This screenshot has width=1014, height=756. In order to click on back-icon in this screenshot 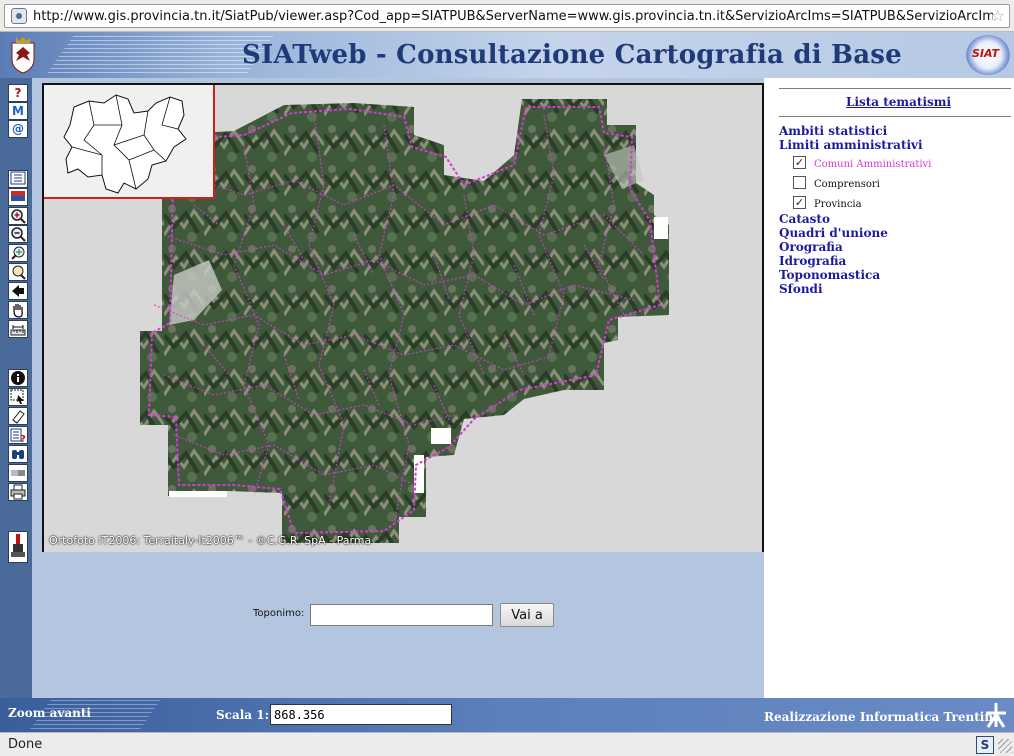, I will do `click(18, 291)`.